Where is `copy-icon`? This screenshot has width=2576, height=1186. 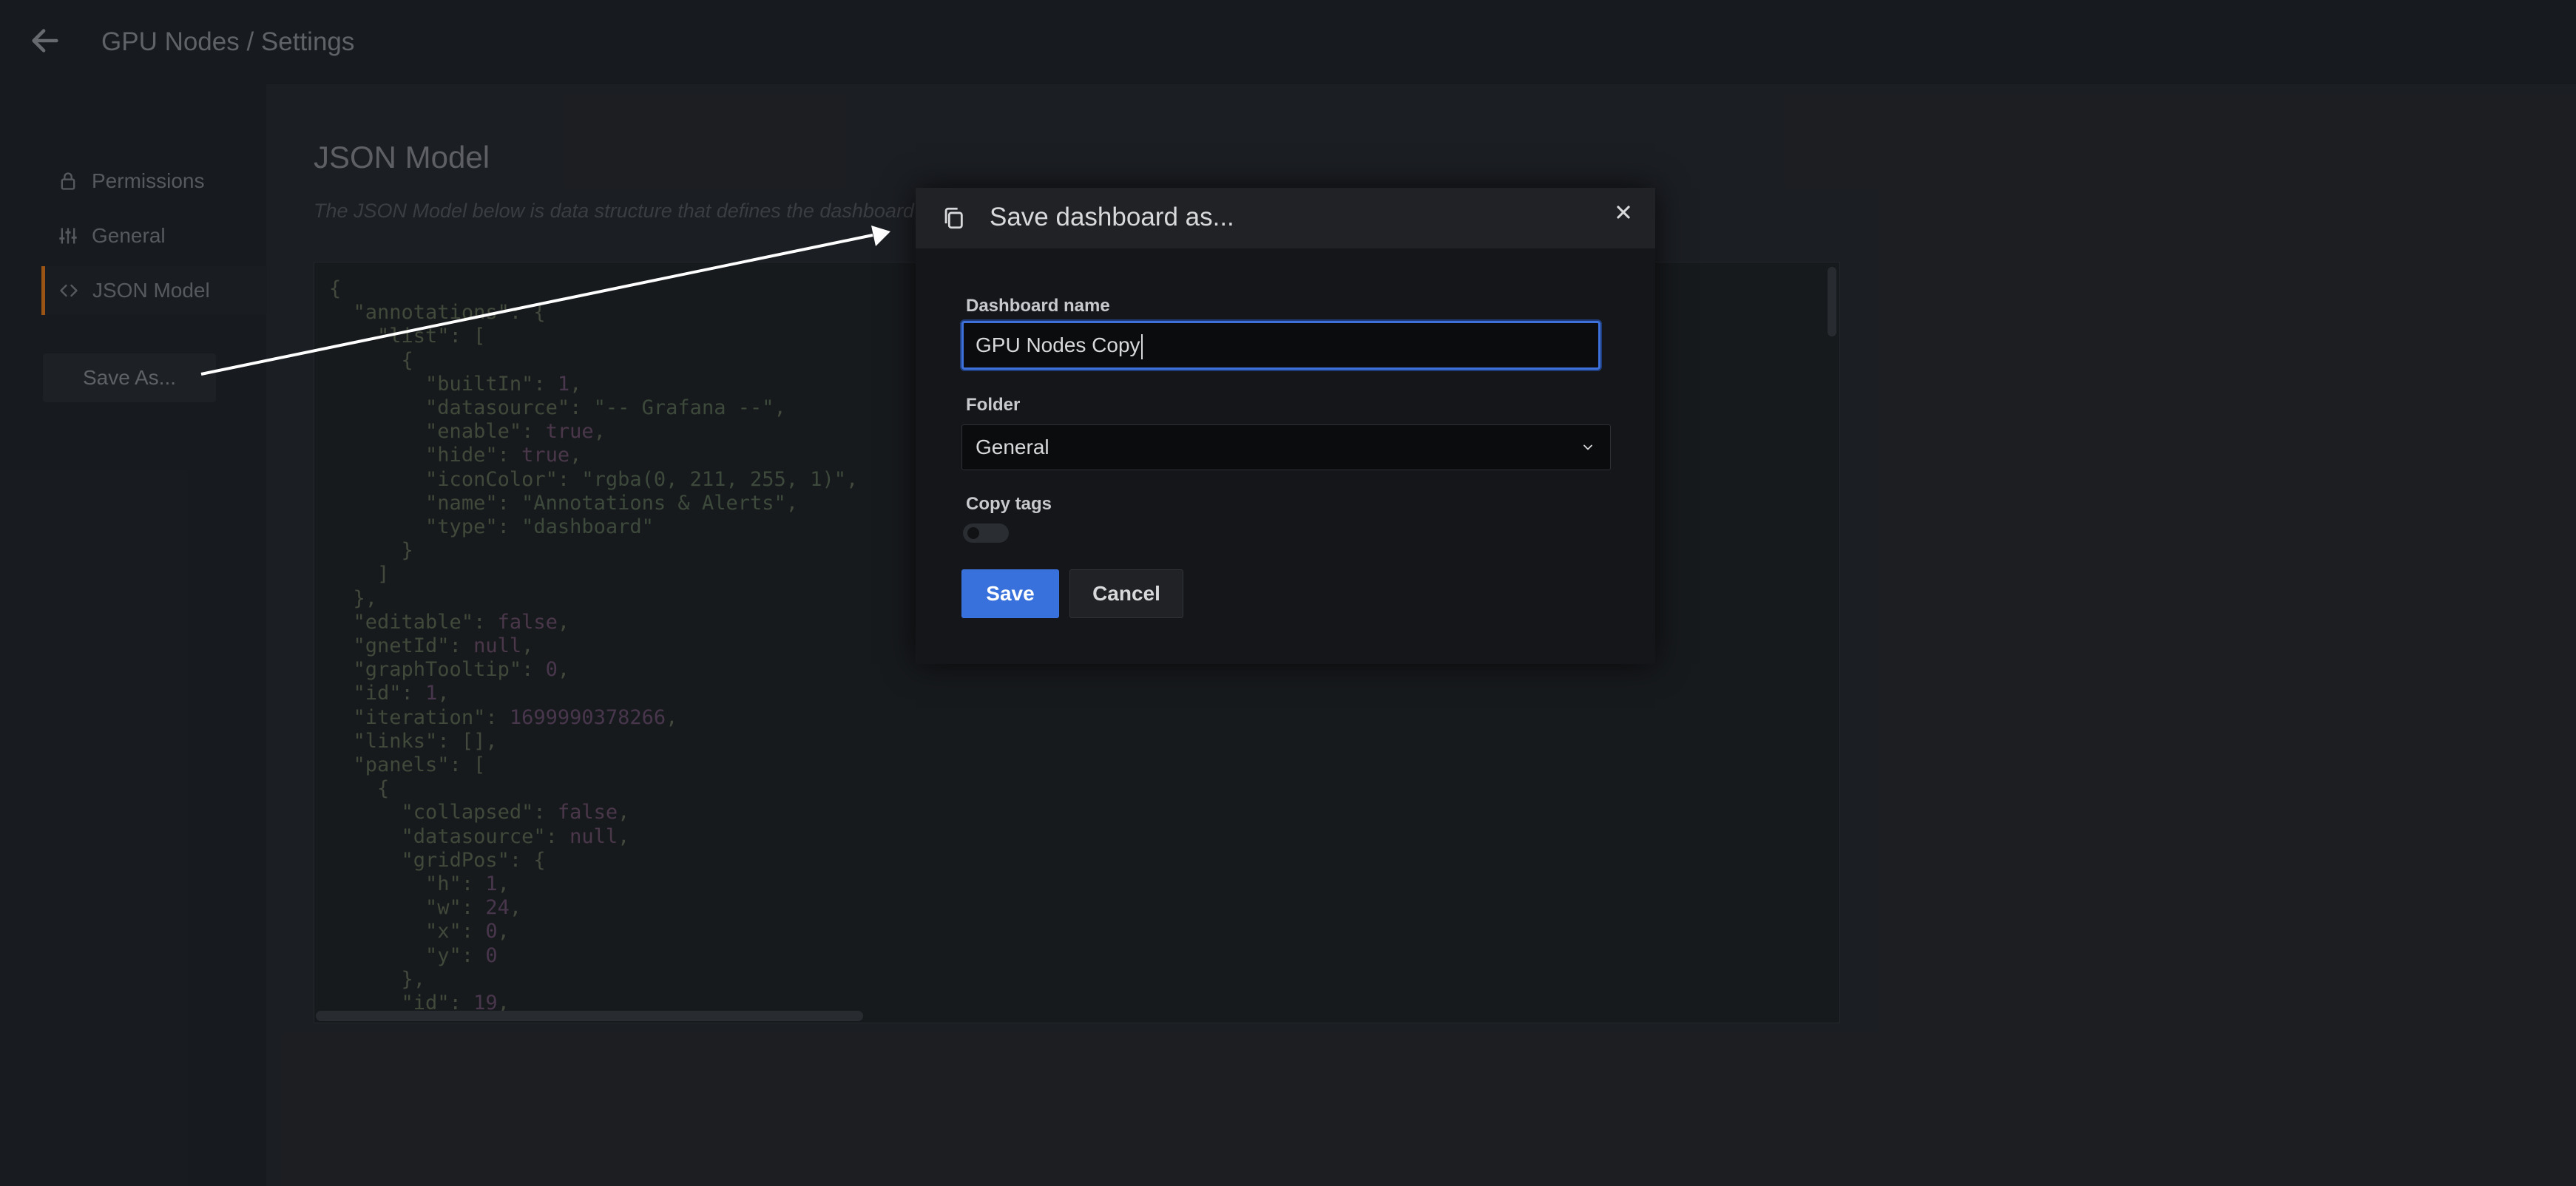 copy-icon is located at coordinates (953, 218).